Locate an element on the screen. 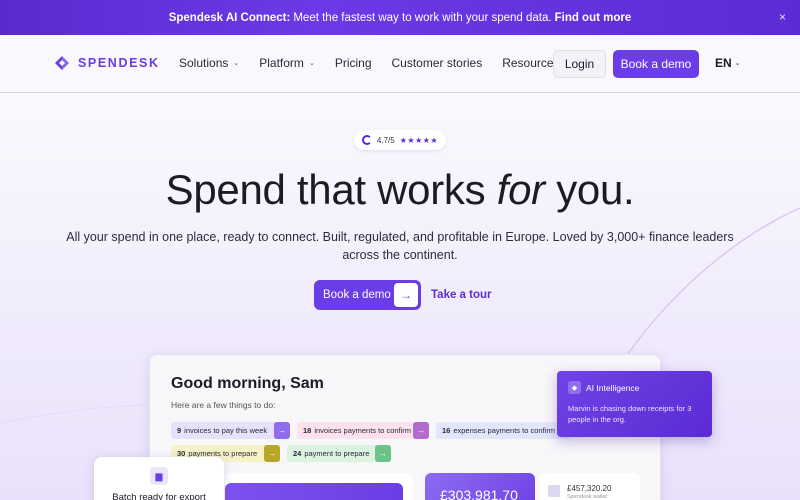  announcement-link: Find out more is located at coordinates (593, 18).